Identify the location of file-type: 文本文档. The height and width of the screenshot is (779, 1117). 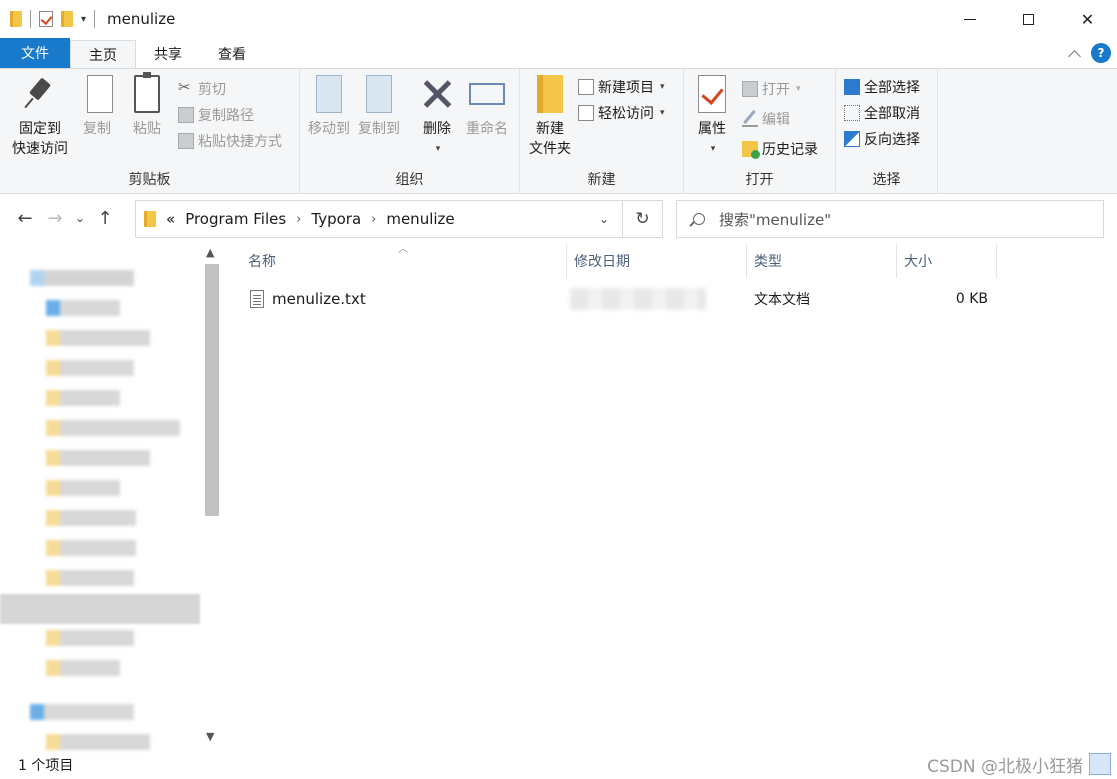
(782, 300).